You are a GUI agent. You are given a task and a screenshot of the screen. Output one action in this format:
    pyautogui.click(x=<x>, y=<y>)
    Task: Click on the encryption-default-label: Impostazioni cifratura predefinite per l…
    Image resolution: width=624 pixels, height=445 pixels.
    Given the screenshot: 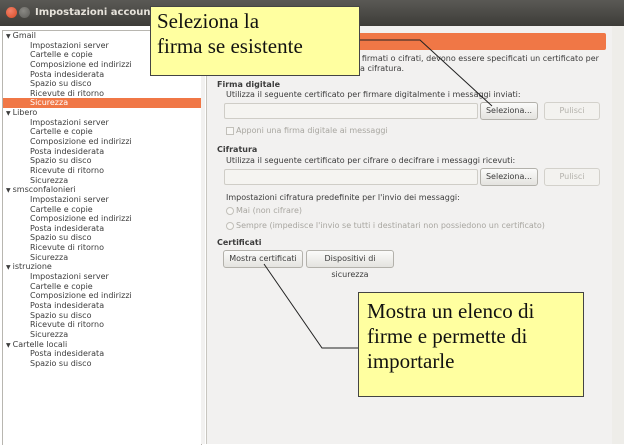 What is the action you would take?
    pyautogui.click(x=343, y=197)
    